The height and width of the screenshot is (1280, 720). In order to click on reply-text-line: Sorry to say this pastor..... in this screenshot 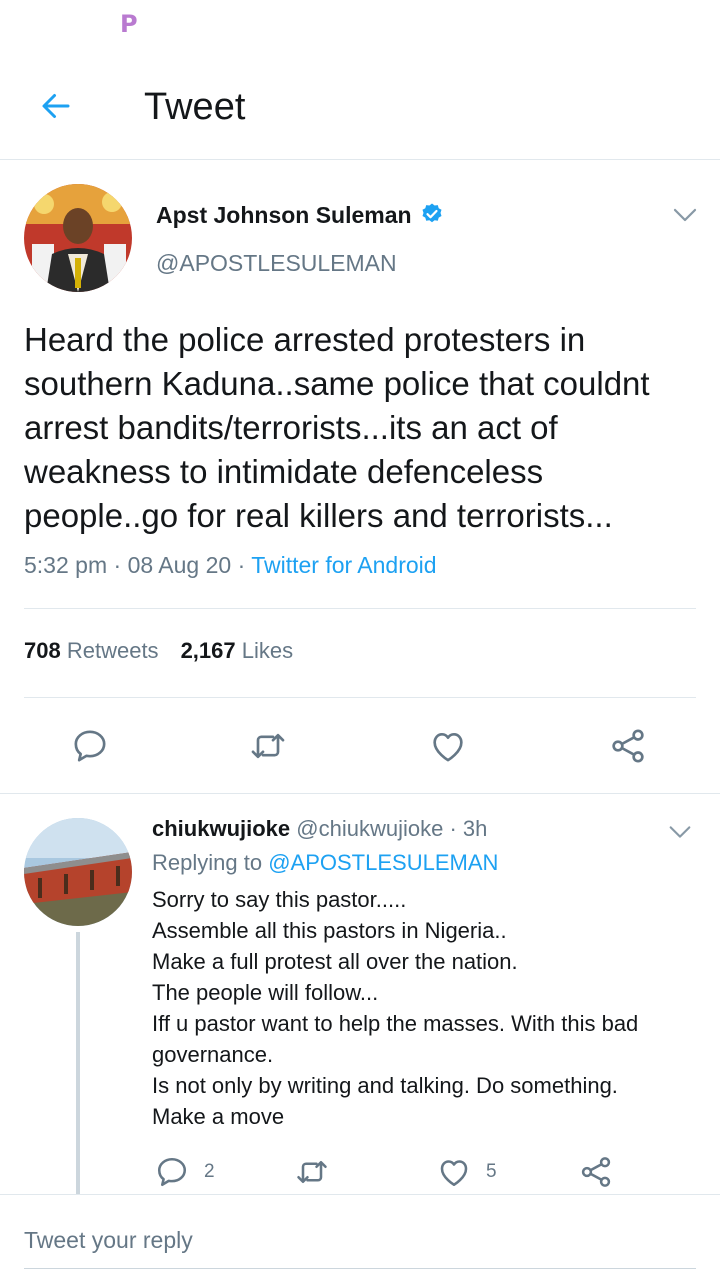, I will do `click(279, 899)`.